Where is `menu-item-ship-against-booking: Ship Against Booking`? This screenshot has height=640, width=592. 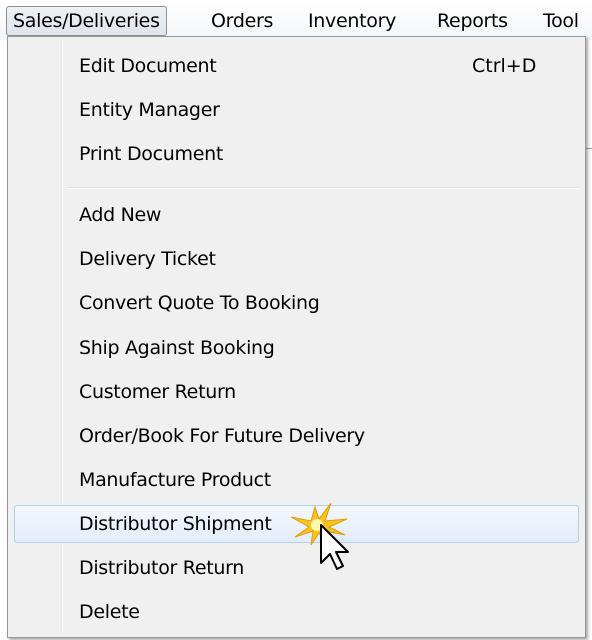 menu-item-ship-against-booking: Ship Against Booking is located at coordinates (296, 348).